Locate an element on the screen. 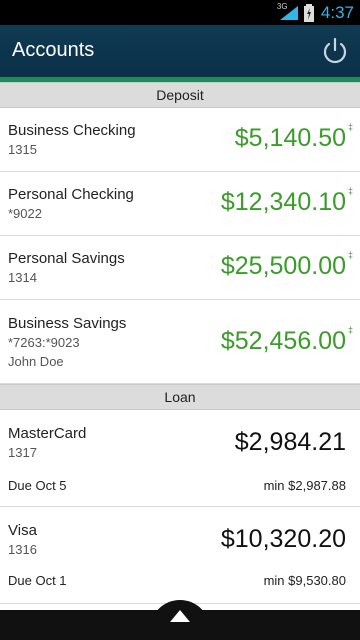 This screenshot has width=360, height=640. due-date: Due Oct 5 is located at coordinates (37, 485).